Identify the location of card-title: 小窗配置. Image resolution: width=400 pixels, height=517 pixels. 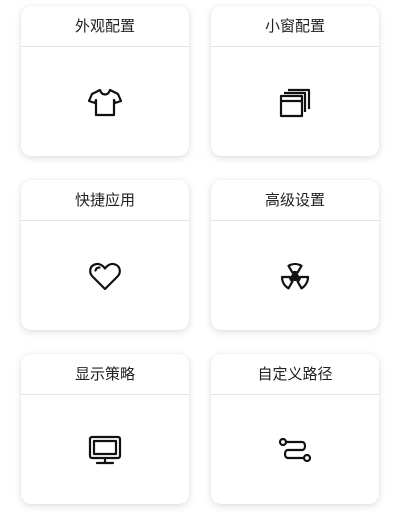
(295, 26).